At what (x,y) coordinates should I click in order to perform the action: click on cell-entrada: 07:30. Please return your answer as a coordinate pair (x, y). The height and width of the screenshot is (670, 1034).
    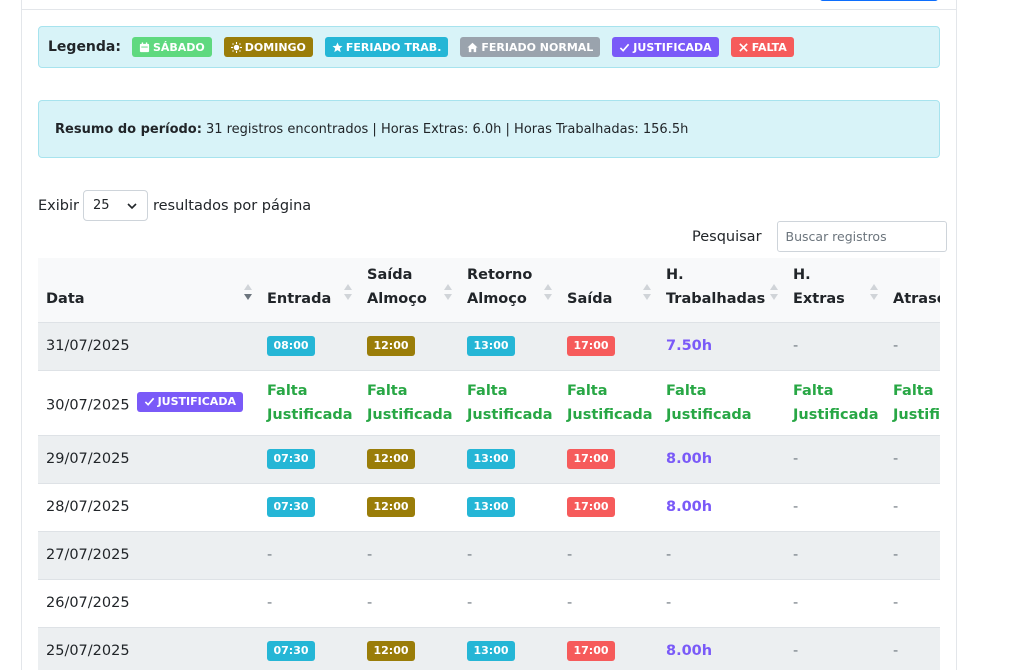
    Looking at the image, I should click on (309, 459).